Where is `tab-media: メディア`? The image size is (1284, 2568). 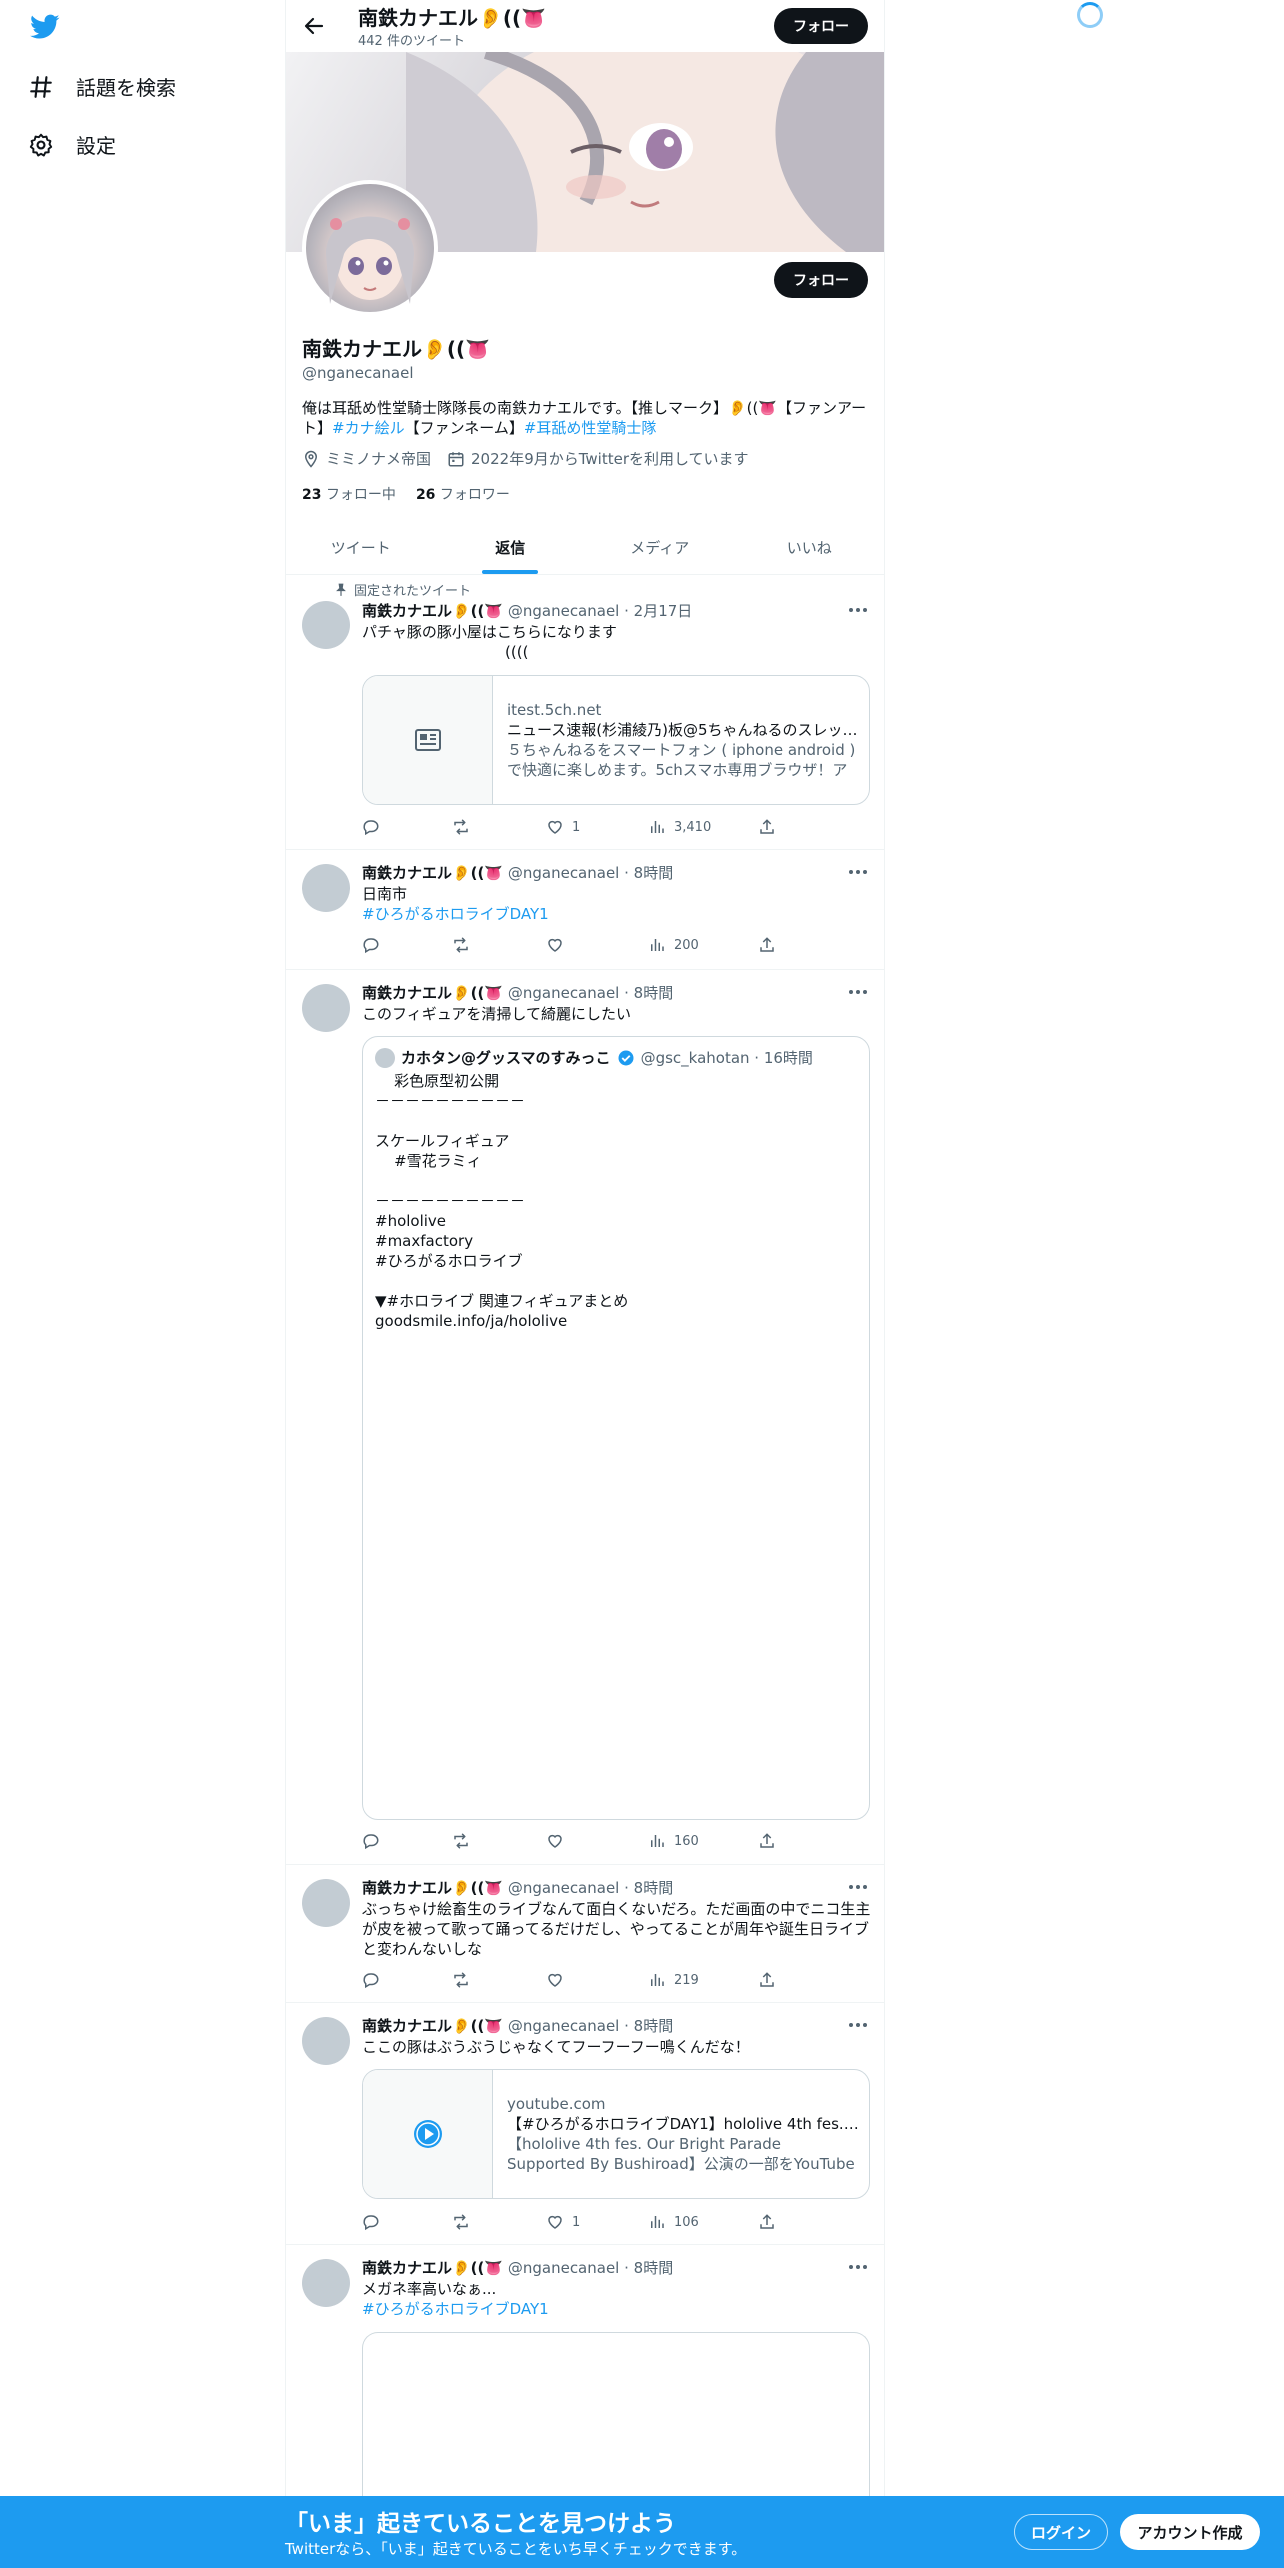 tab-media: メディア is located at coordinates (660, 548).